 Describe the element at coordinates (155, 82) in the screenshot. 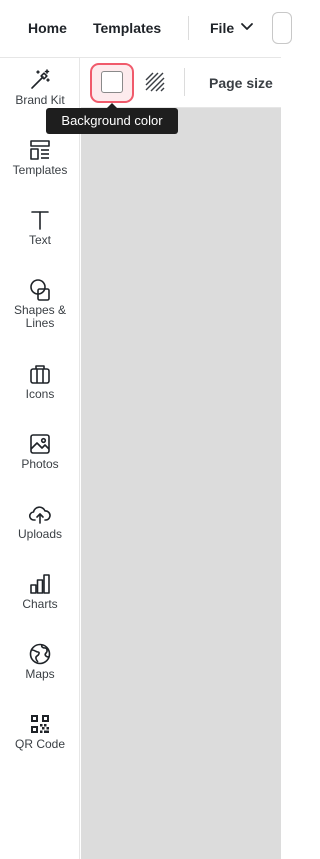

I see `pattern-icon` at that location.